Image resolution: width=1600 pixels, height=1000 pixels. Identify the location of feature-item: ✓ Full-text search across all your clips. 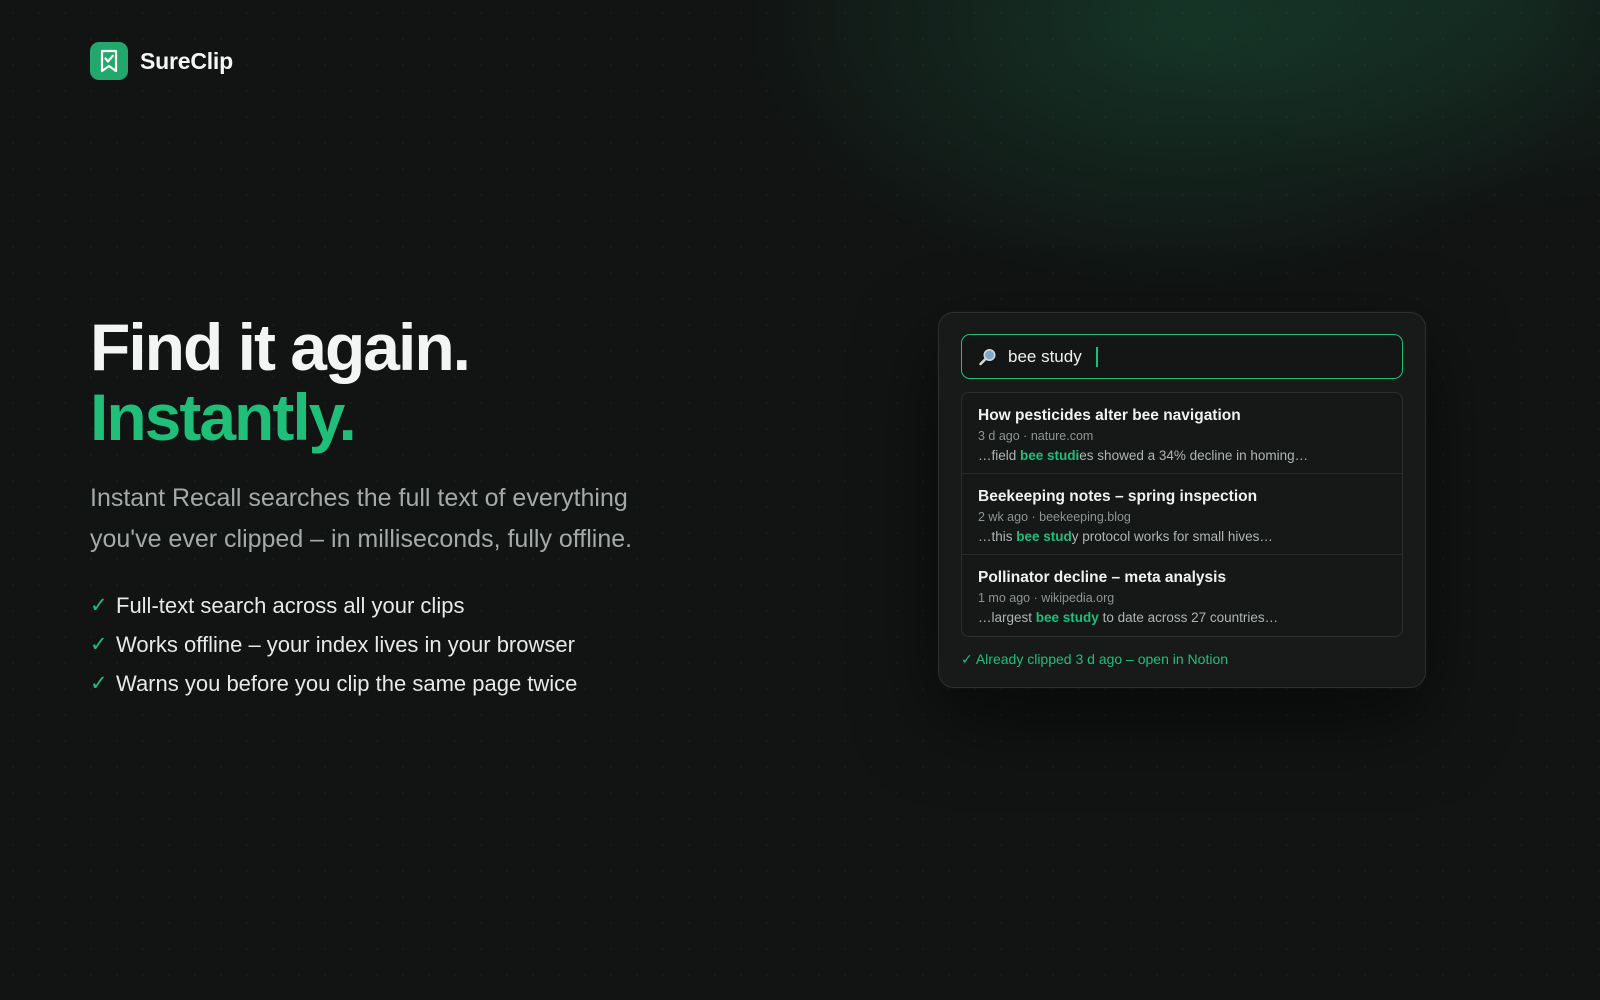
(410, 605).